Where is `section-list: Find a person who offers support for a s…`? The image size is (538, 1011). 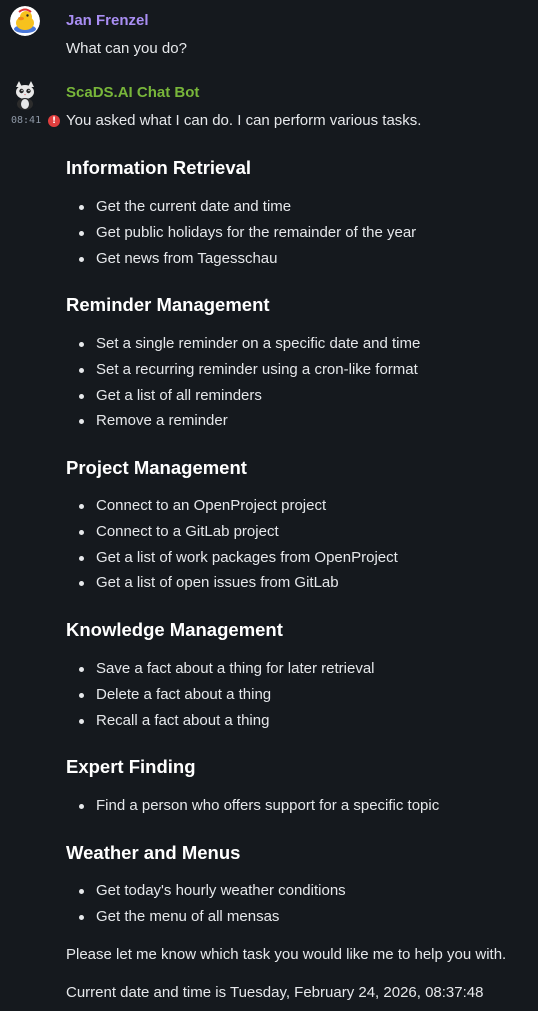
section-list: Find a person who offers support for a s… is located at coordinates (252, 806).